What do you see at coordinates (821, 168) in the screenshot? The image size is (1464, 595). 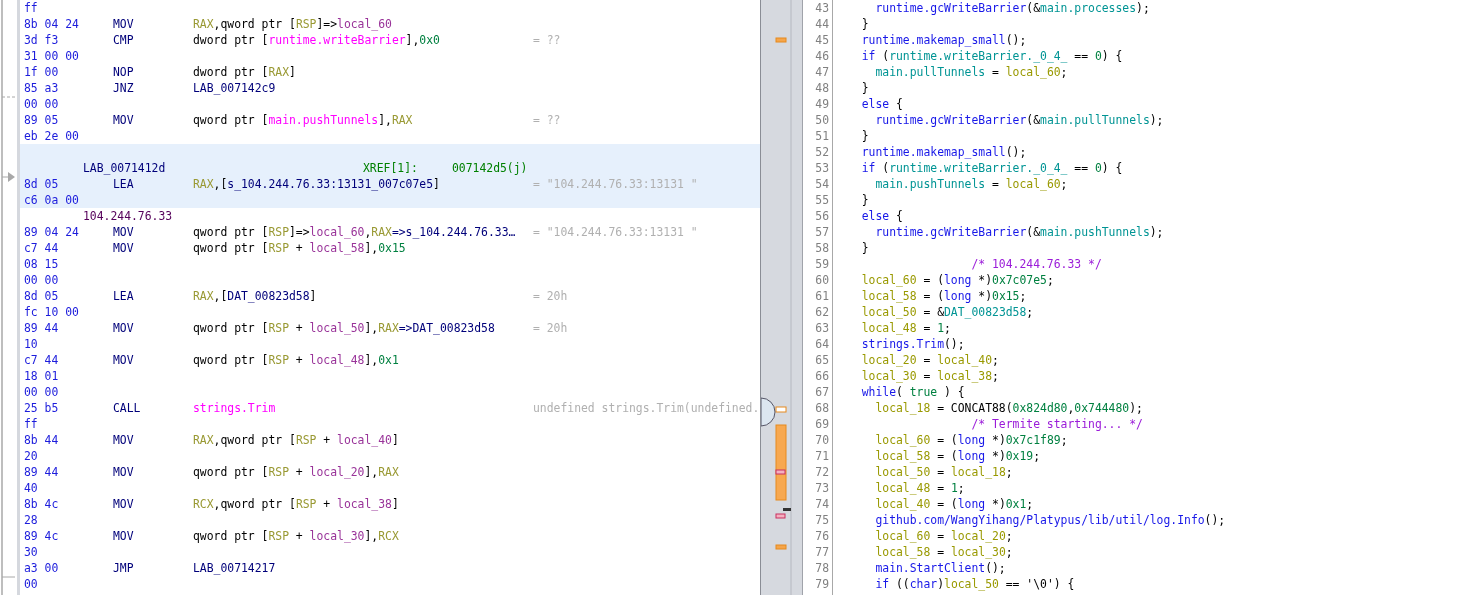 I see `line-number: 53` at bounding box center [821, 168].